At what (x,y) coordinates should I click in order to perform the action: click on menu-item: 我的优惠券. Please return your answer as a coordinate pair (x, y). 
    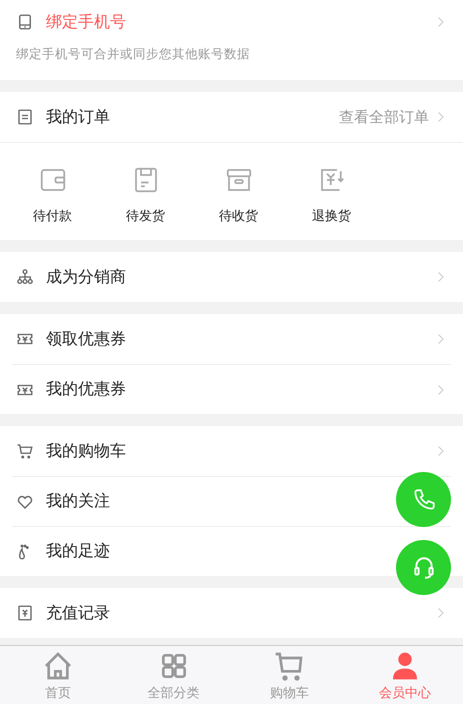
    Looking at the image, I should click on (86, 389).